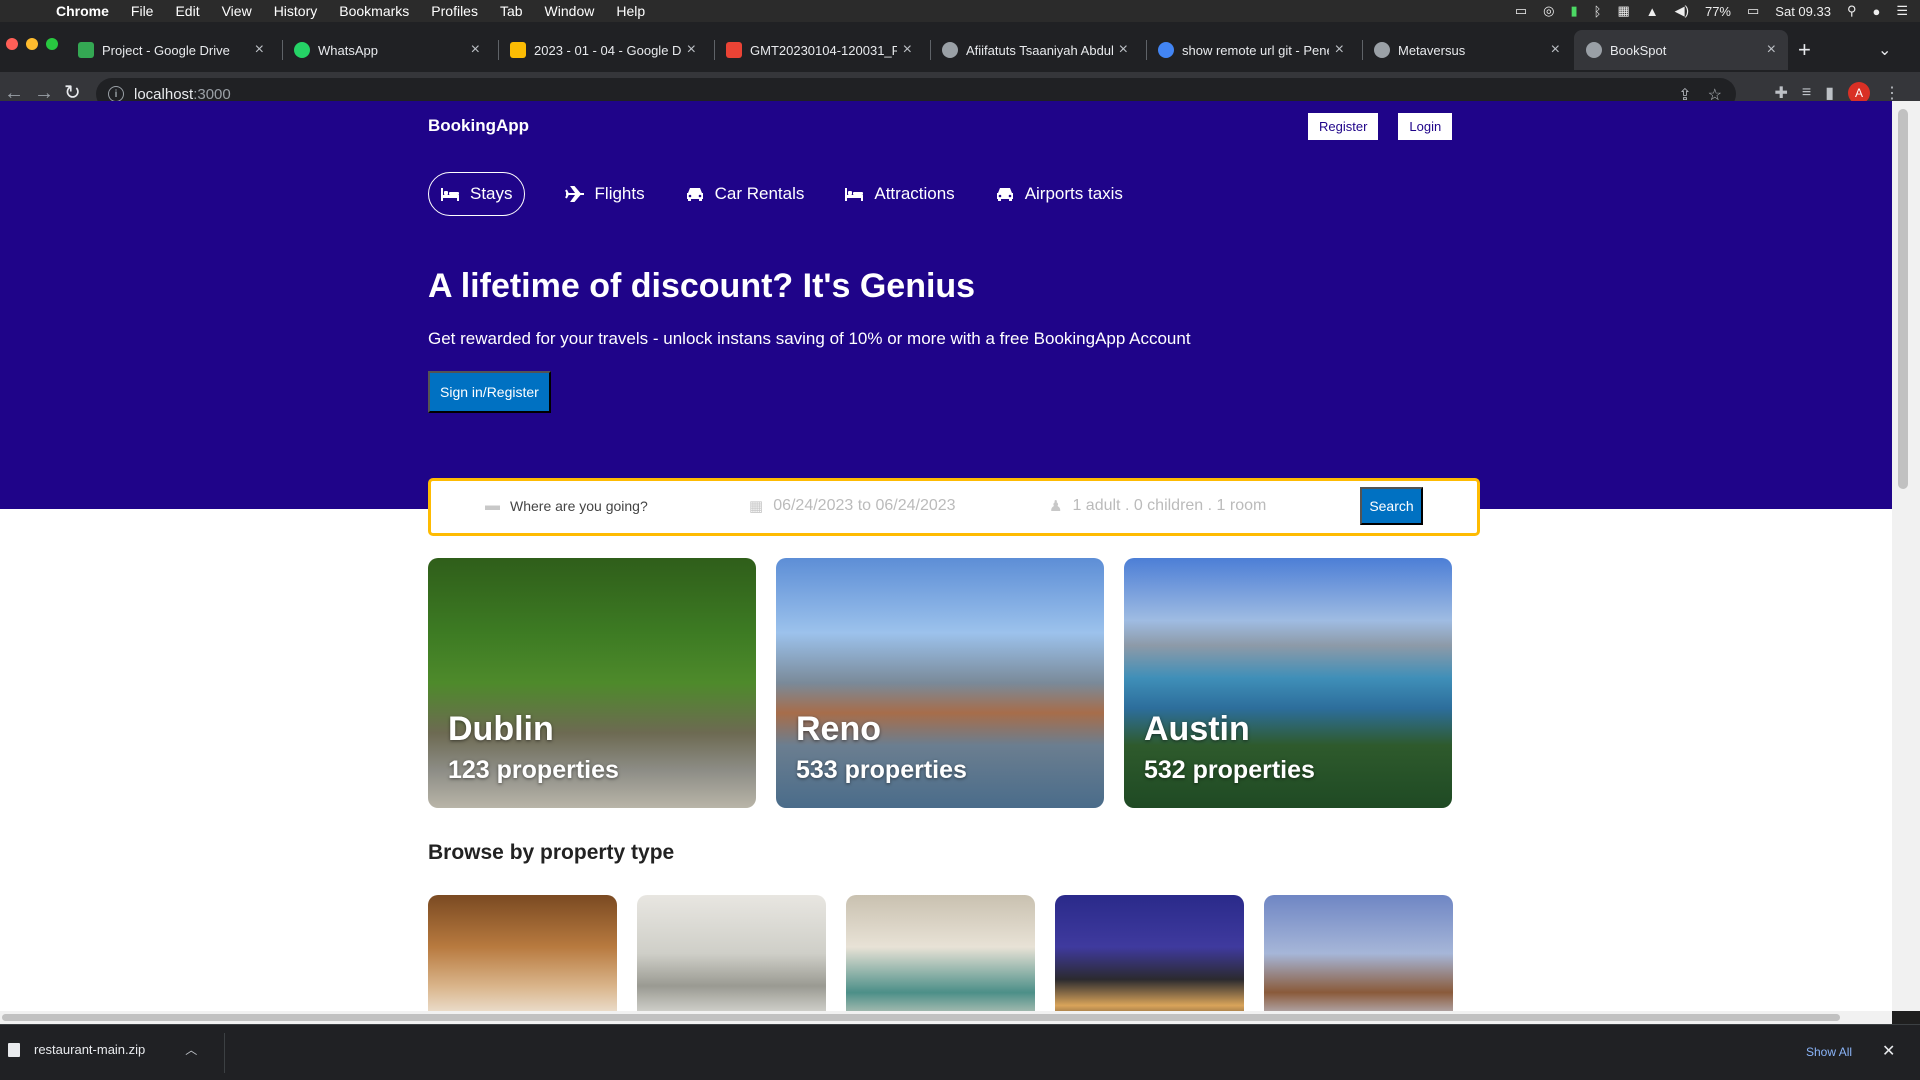  I want to click on menu-history: History, so click(296, 11).